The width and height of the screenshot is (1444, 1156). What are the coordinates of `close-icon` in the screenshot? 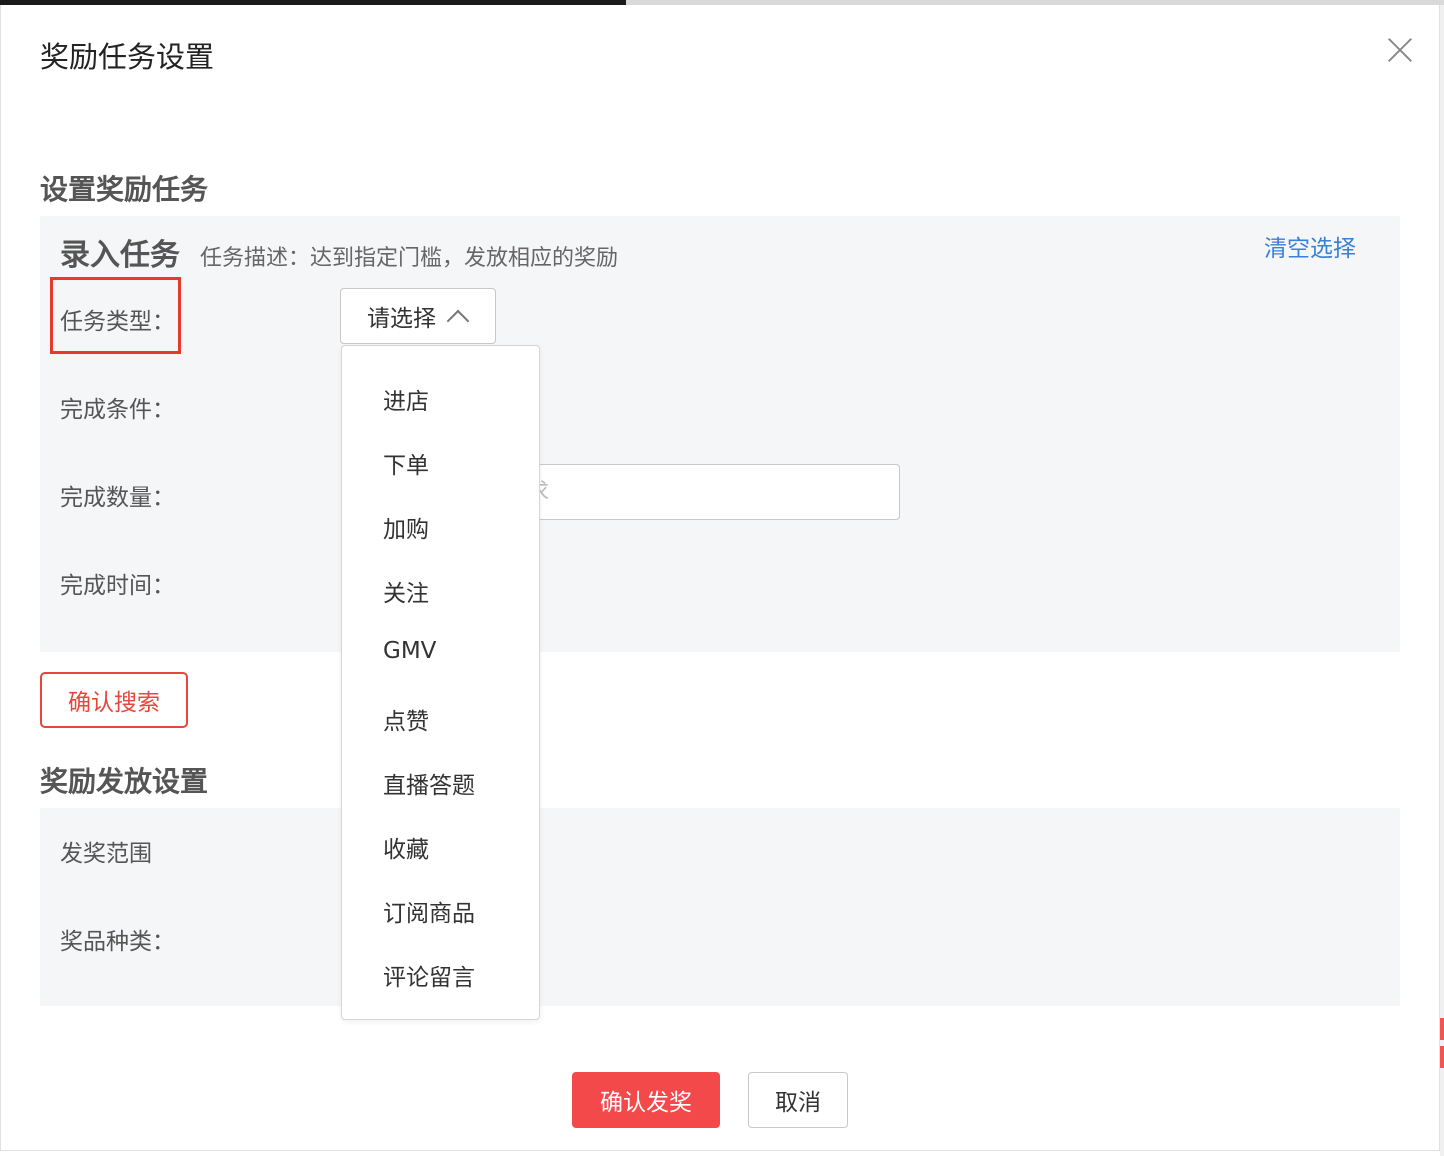 It's located at (1400, 50).